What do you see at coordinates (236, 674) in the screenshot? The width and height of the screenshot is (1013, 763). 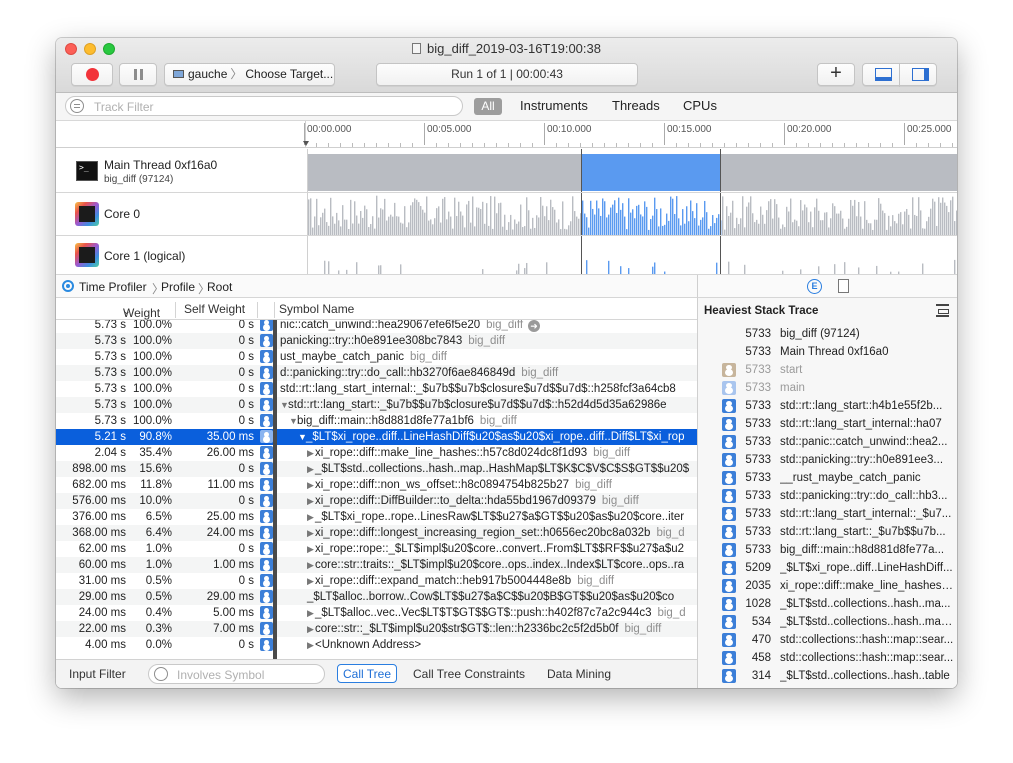 I see `involves-symbol-input: Involves Symbol` at bounding box center [236, 674].